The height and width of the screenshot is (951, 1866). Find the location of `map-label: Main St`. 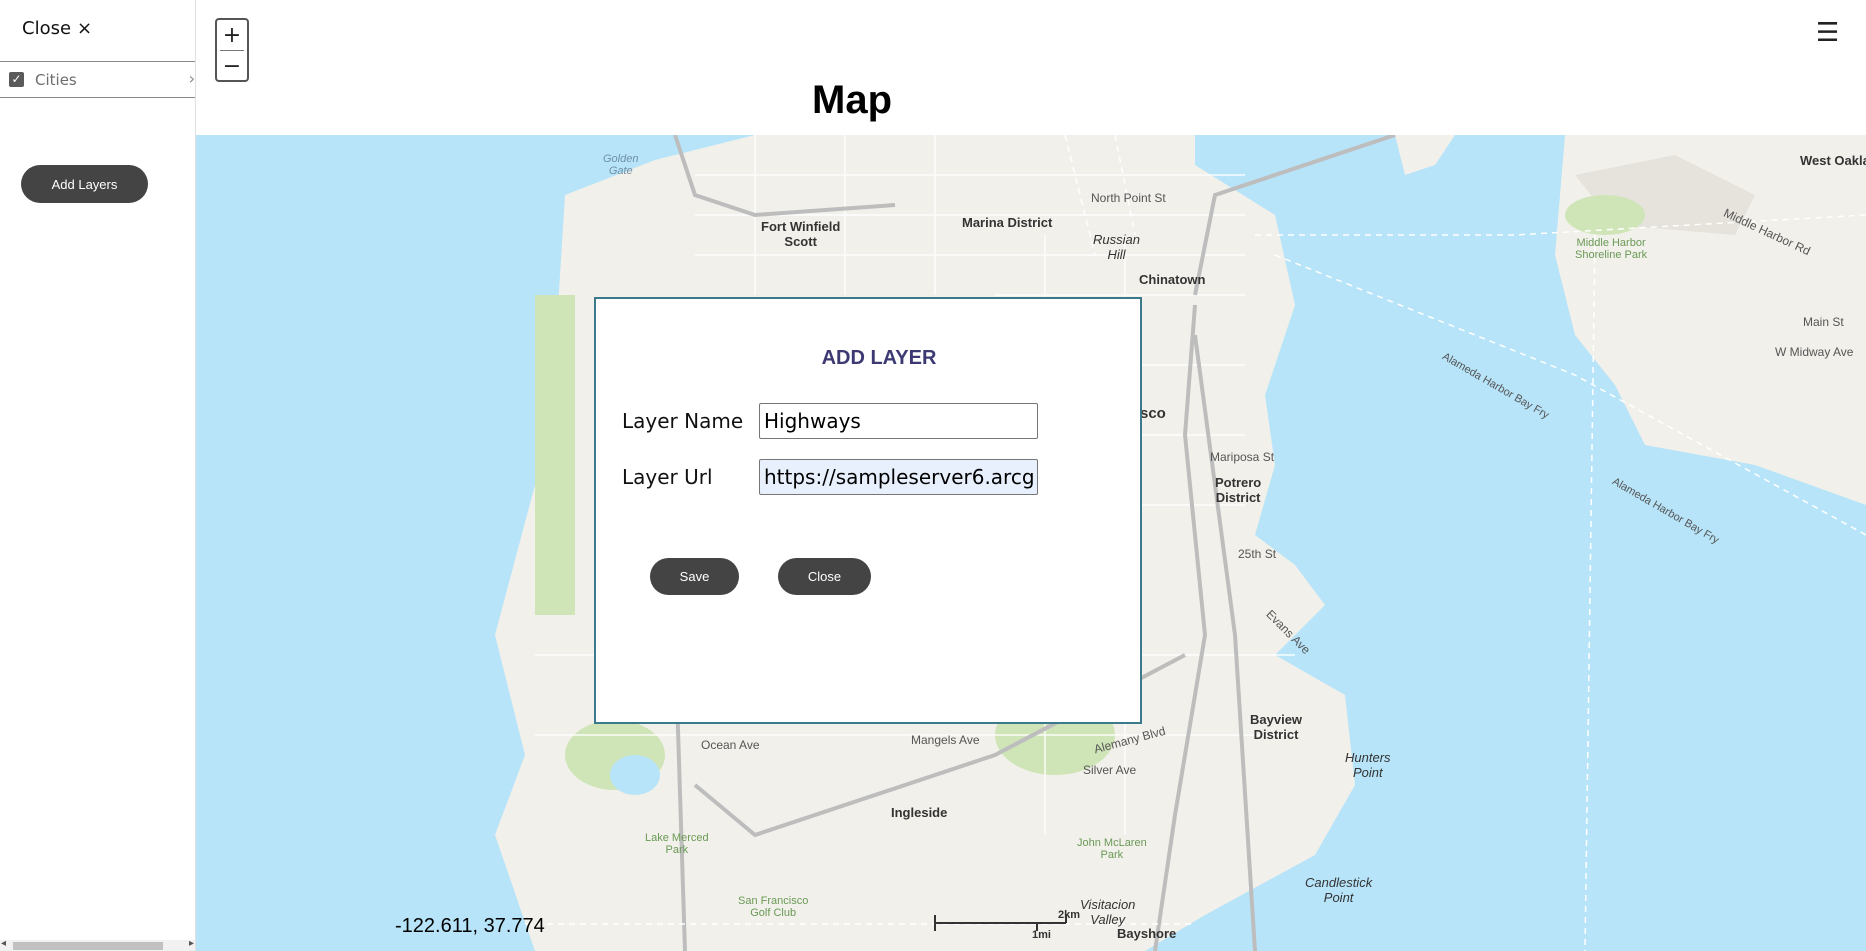

map-label: Main St is located at coordinates (1823, 322).